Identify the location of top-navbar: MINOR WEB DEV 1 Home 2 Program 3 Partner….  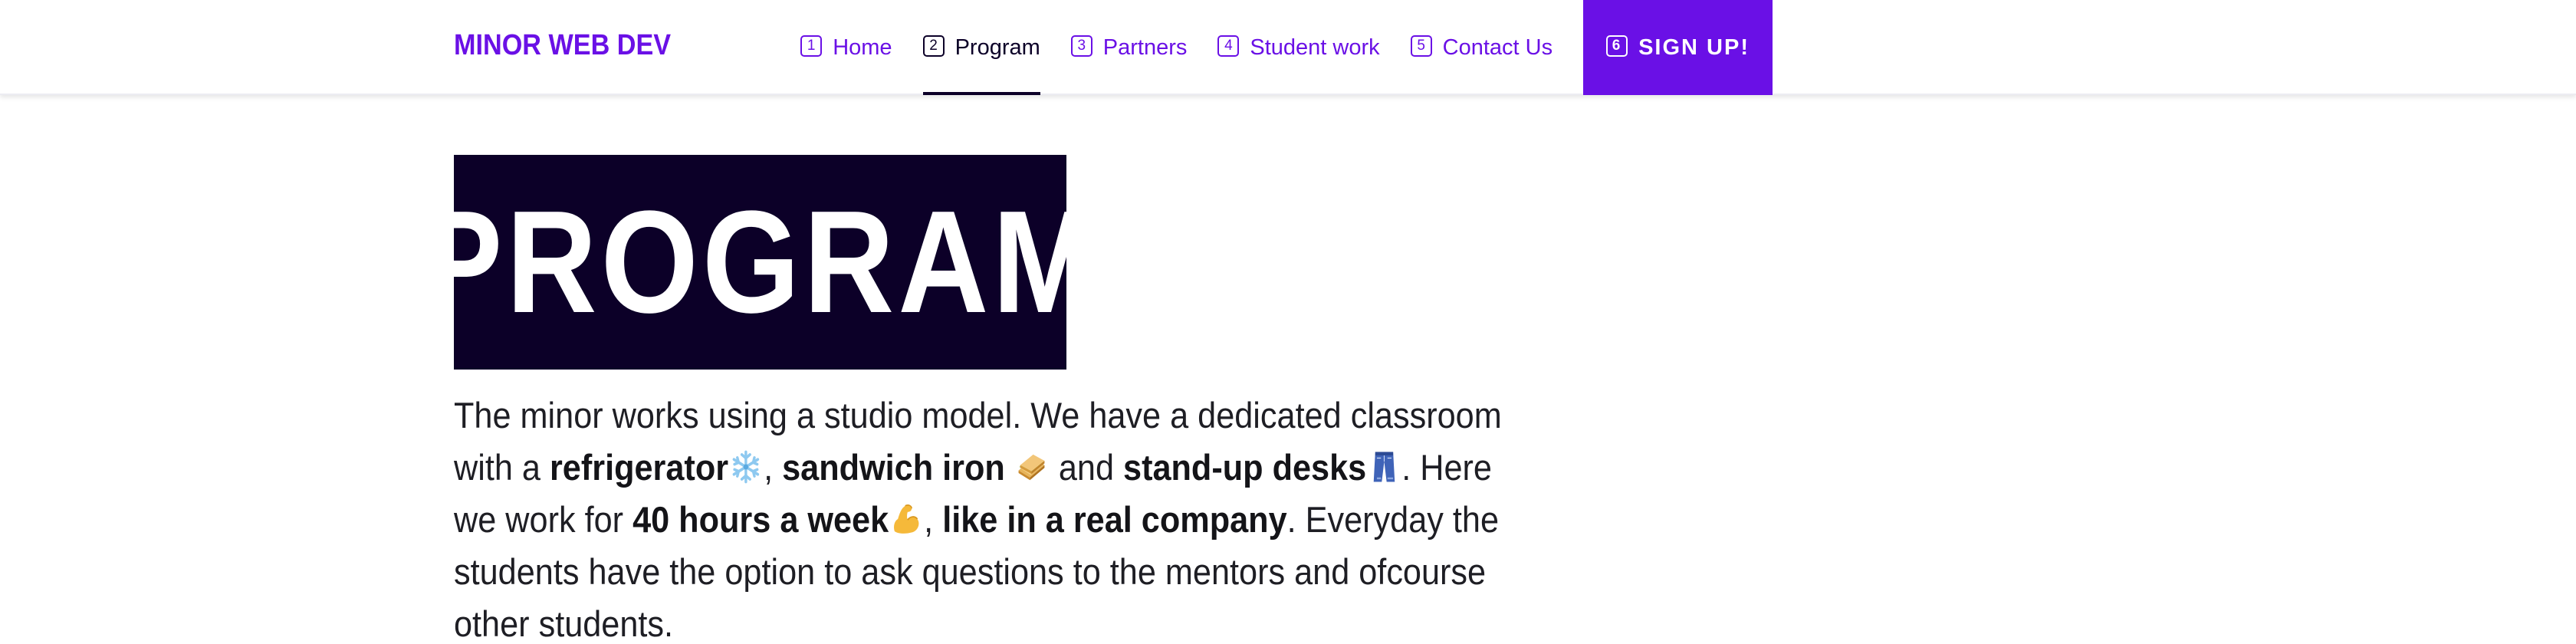
(1288, 48).